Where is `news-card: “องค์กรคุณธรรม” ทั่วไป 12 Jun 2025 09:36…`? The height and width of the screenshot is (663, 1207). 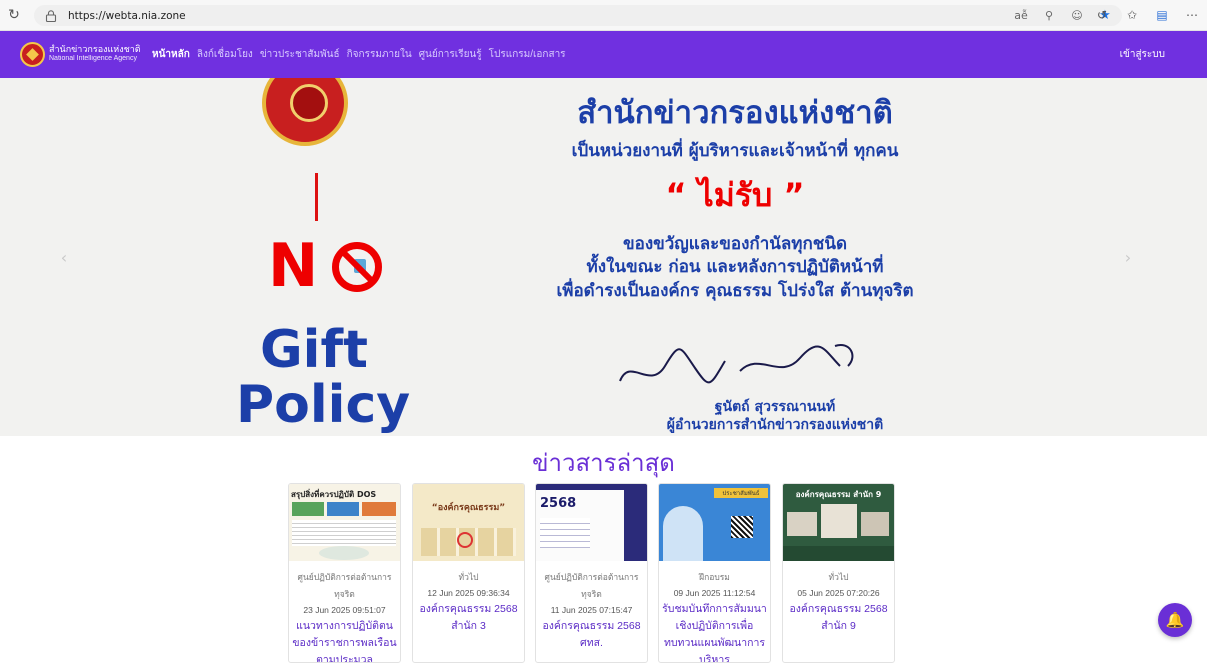
news-card: “องค์กรคุณธรรม” ทั่วไป 12 Jun 2025 09:36… is located at coordinates (468, 573).